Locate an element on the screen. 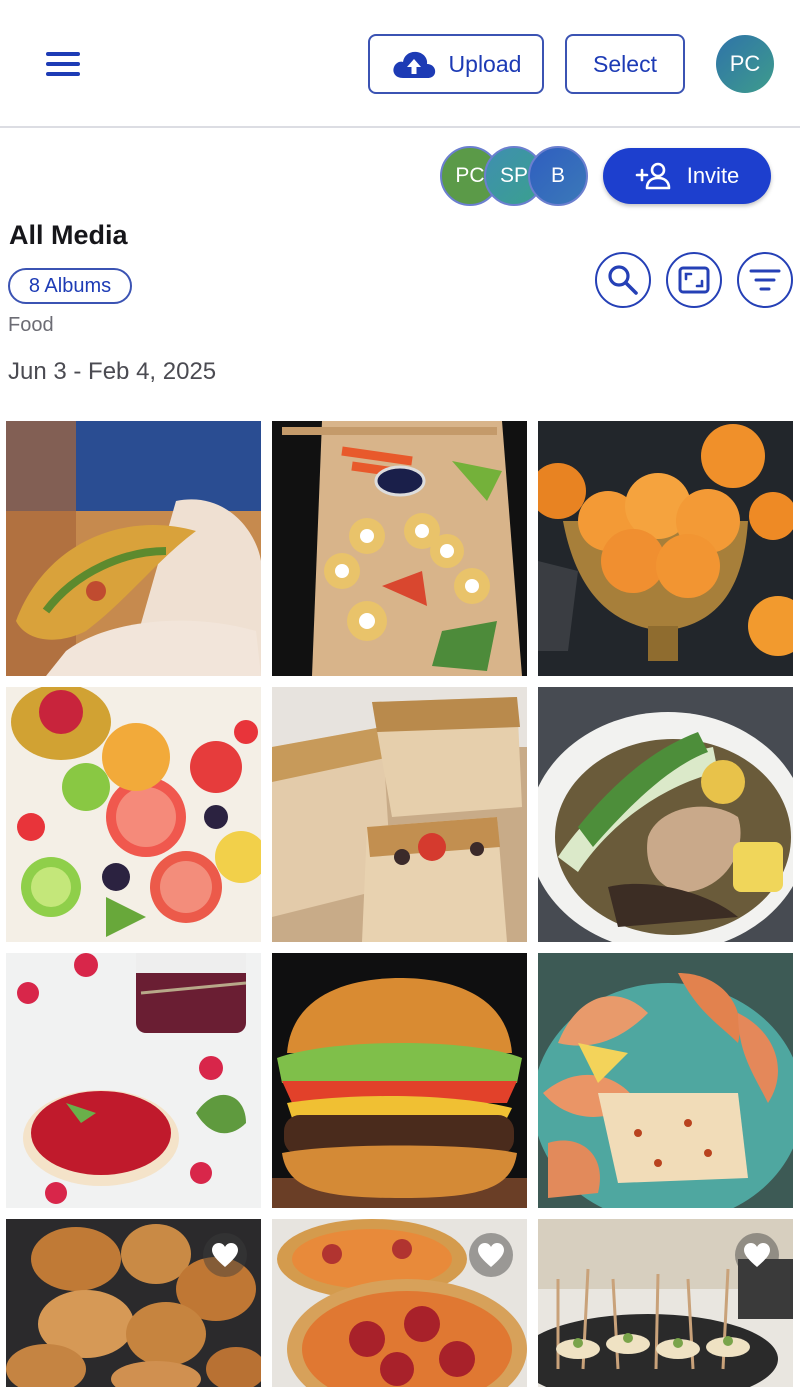 This screenshot has width=800, height=1387. aspect-frame-icon is located at coordinates (694, 280).